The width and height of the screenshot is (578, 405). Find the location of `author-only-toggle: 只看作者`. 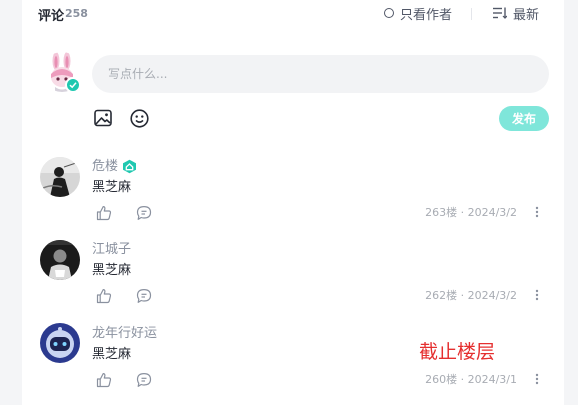

author-only-toggle: 只看作者 is located at coordinates (418, 13).